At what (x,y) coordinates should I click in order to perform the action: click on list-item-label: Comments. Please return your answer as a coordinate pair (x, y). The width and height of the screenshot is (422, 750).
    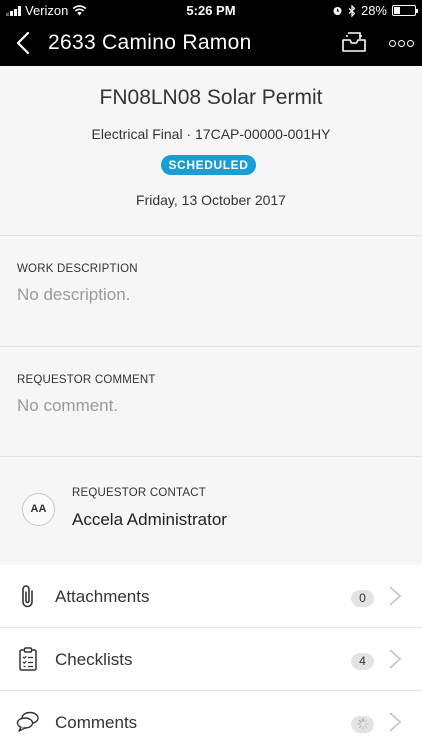
    Looking at the image, I should click on (96, 722).